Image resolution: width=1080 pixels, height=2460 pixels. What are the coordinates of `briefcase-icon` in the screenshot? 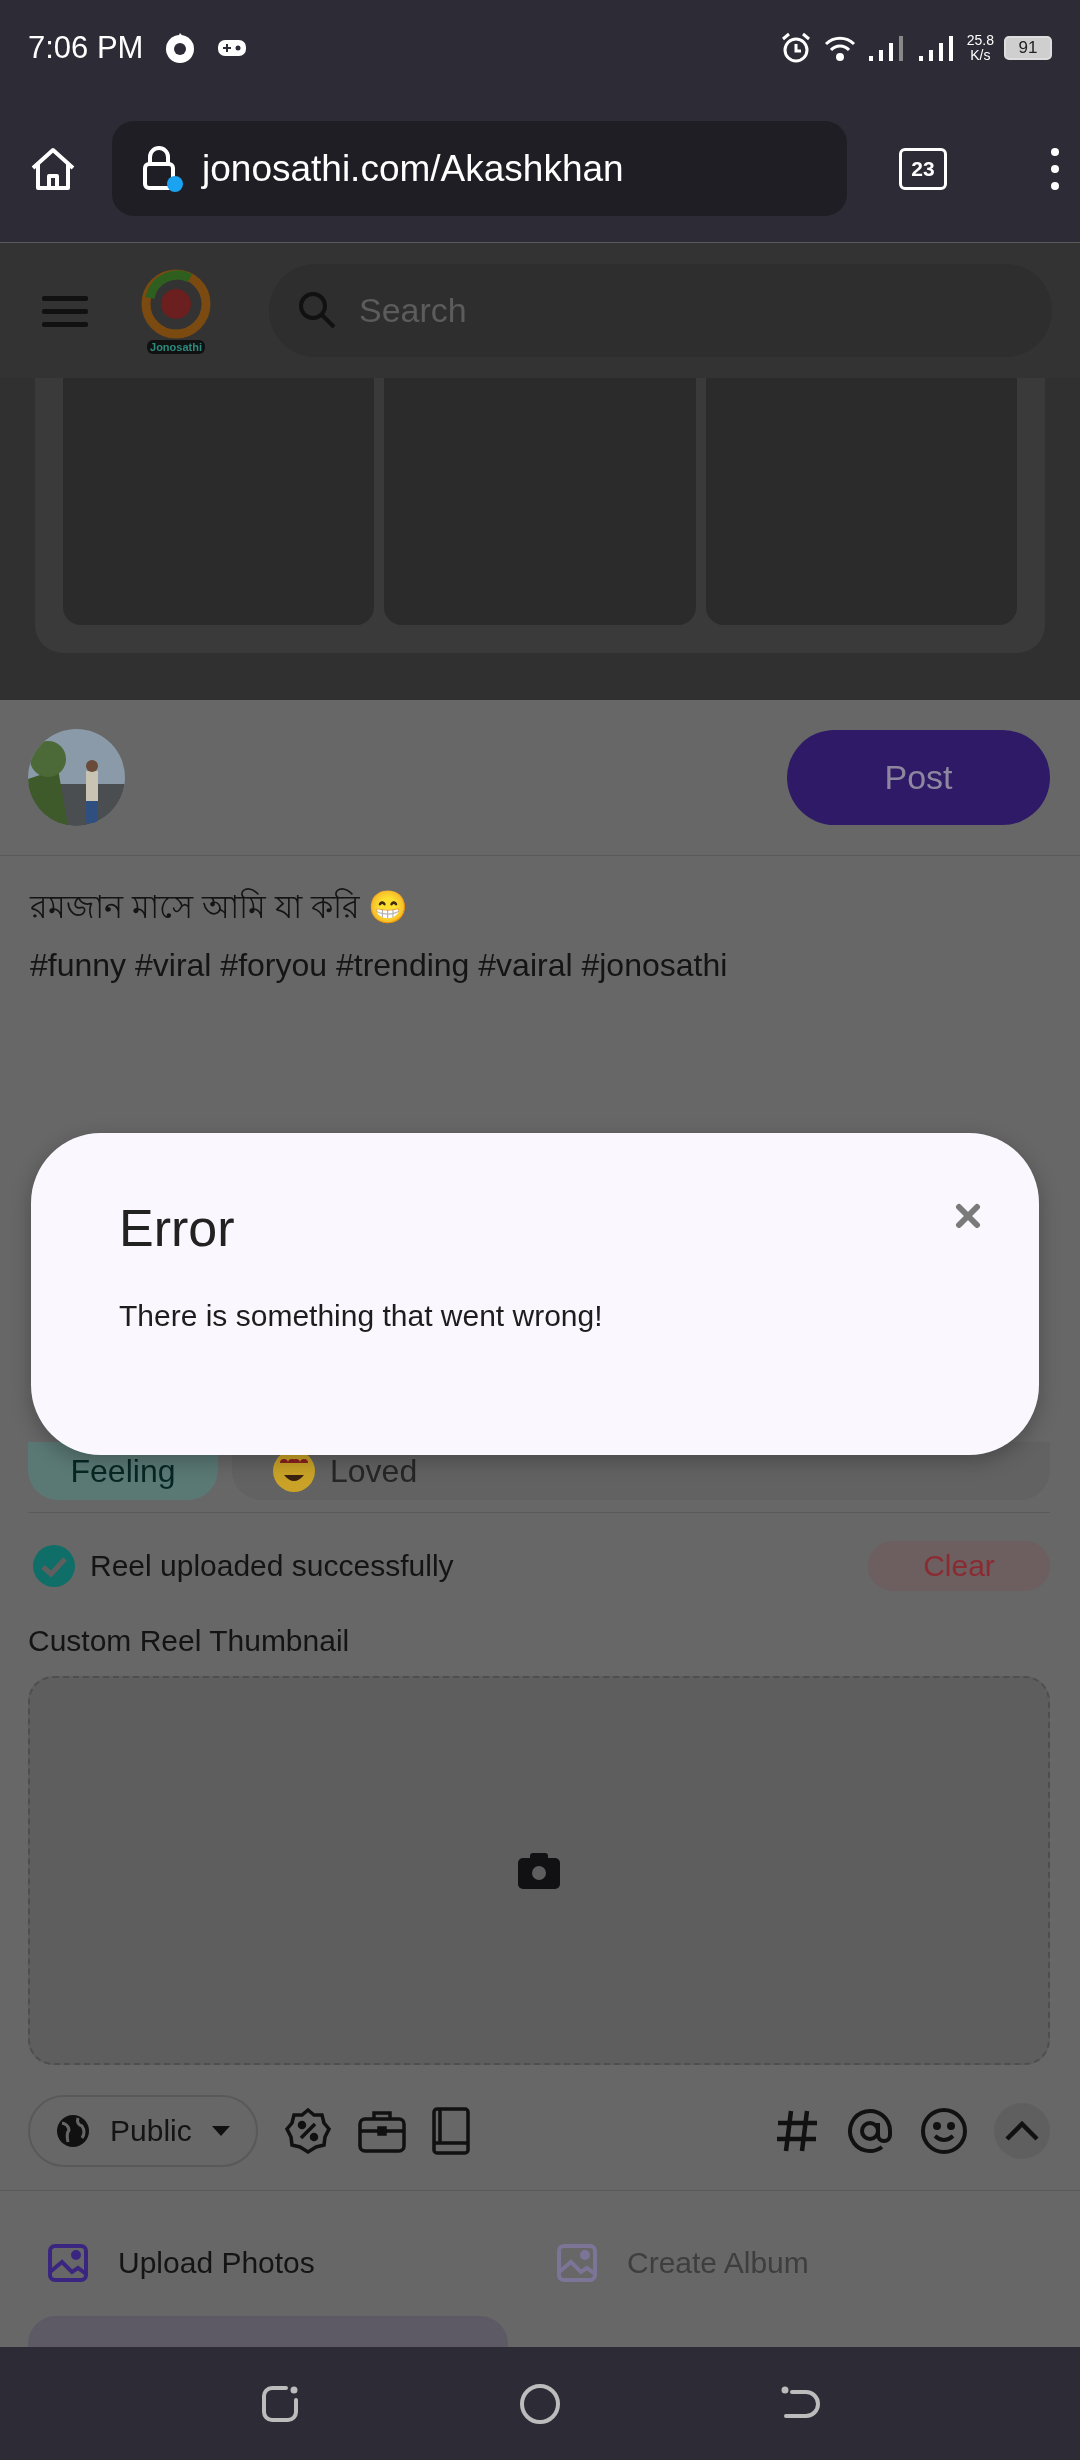 It's located at (382, 2131).